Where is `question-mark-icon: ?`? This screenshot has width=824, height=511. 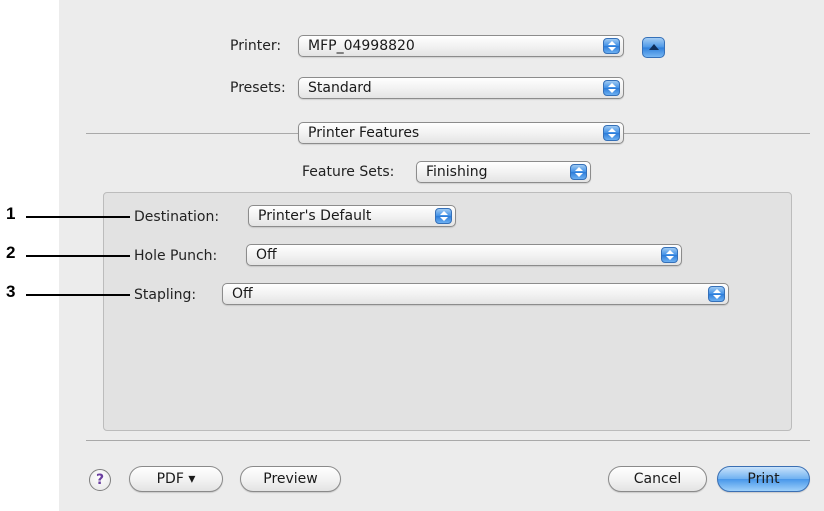 question-mark-icon: ? is located at coordinates (100, 480).